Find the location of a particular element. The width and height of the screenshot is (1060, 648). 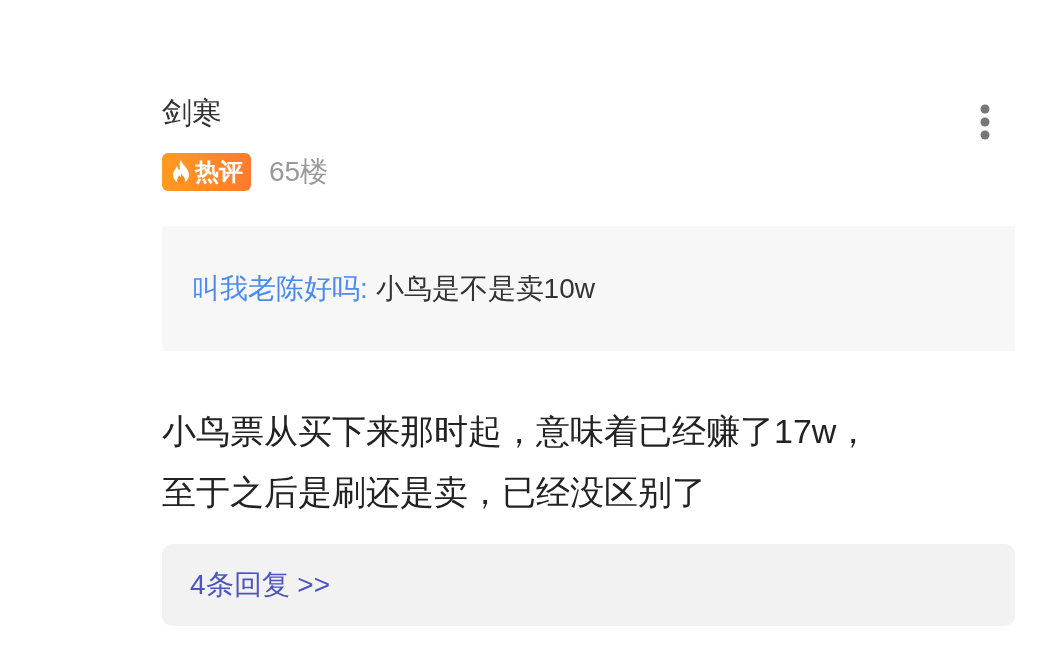

quote-text: 小鸟是不是卖10w is located at coordinates (484, 288).